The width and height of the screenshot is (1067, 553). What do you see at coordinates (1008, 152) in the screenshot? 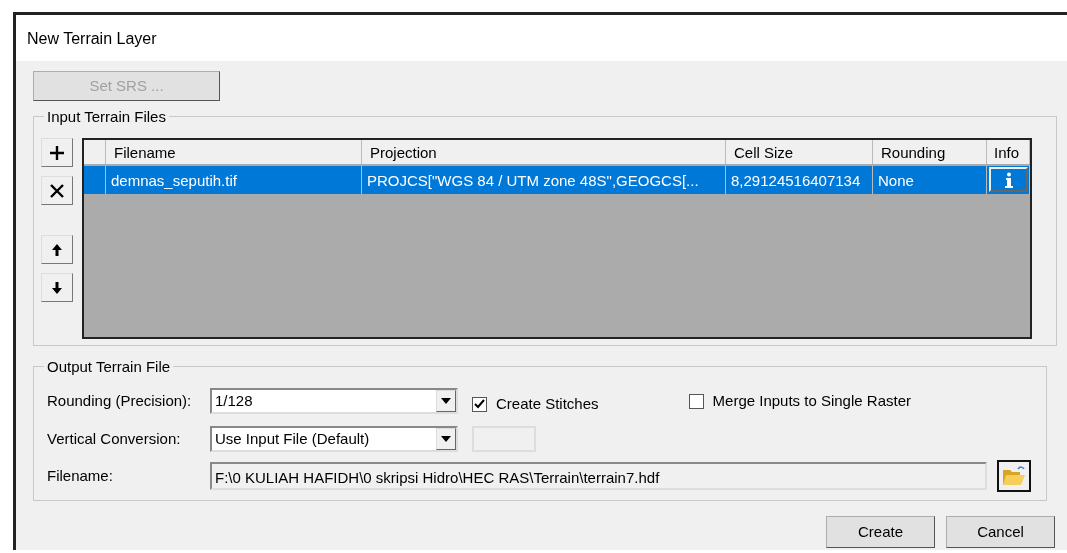
I see `column-header: Info` at bounding box center [1008, 152].